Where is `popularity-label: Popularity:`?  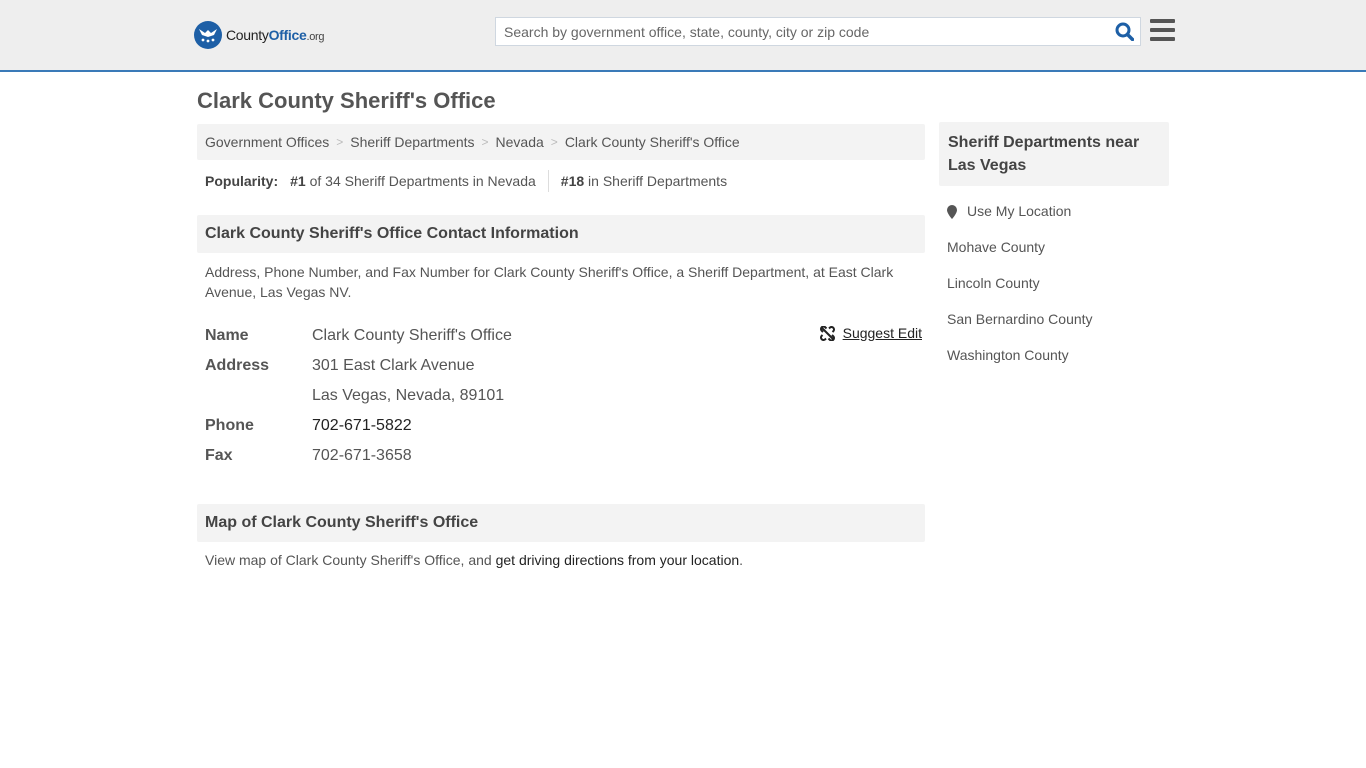
popularity-label: Popularity: is located at coordinates (242, 181).